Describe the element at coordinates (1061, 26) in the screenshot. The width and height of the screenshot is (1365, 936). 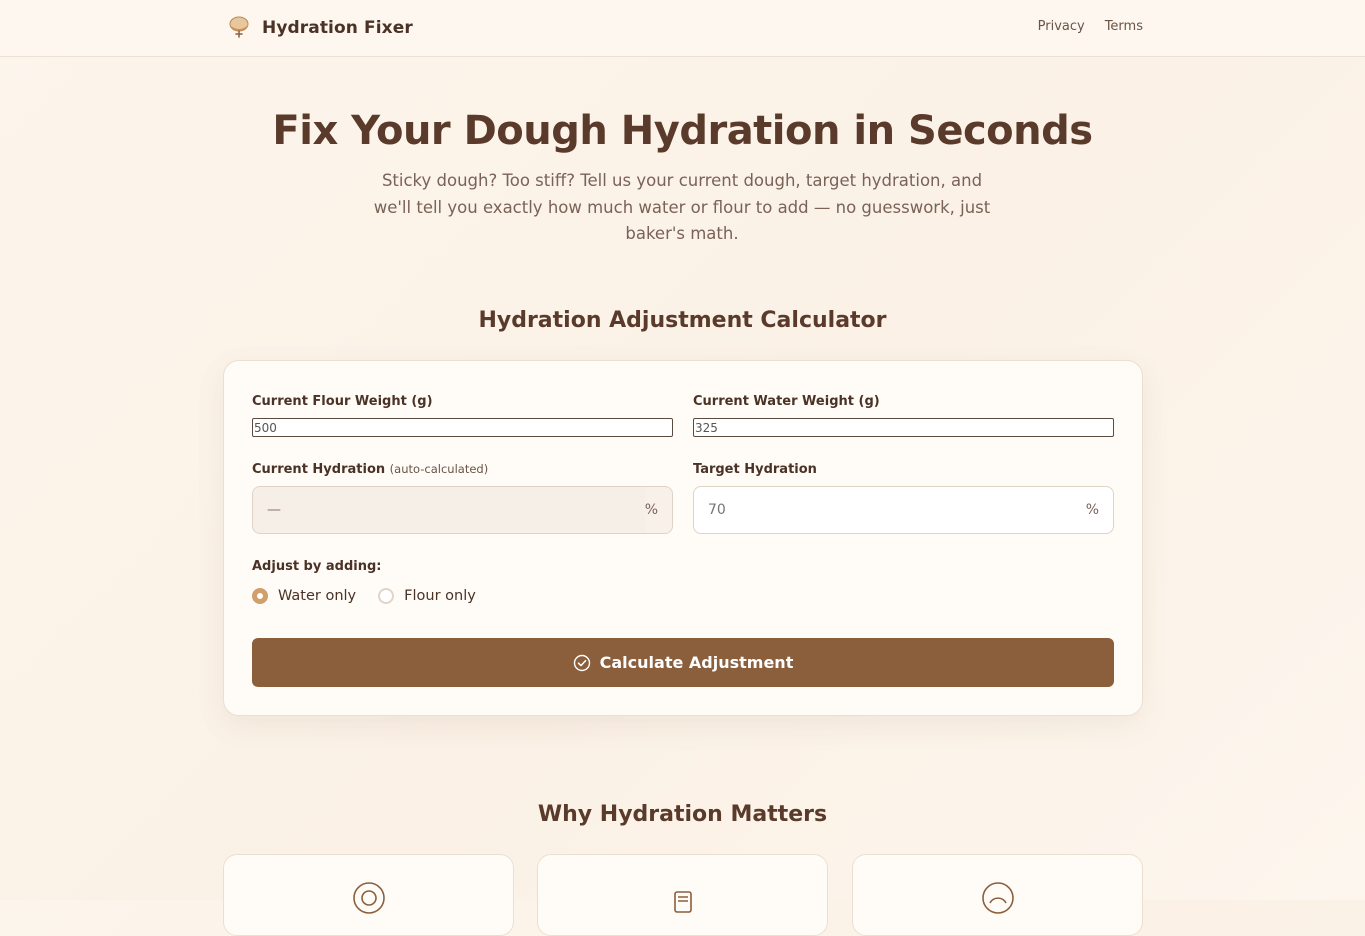
I see `nav-privacy-link: Privacy` at that location.